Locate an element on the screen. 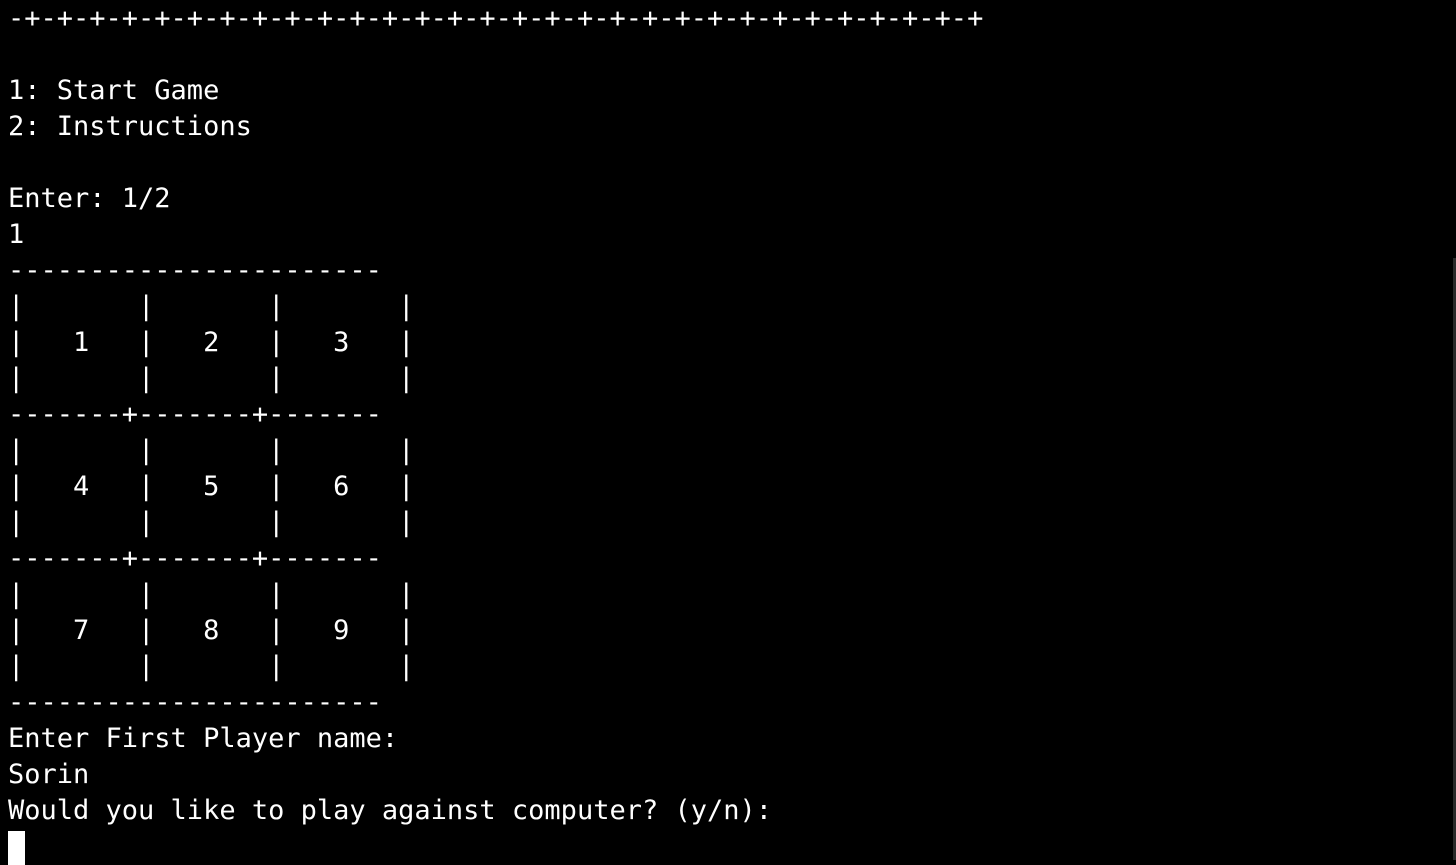 This screenshot has width=1456, height=865. menu-option-instructions: 2: Instructions is located at coordinates (130, 126).